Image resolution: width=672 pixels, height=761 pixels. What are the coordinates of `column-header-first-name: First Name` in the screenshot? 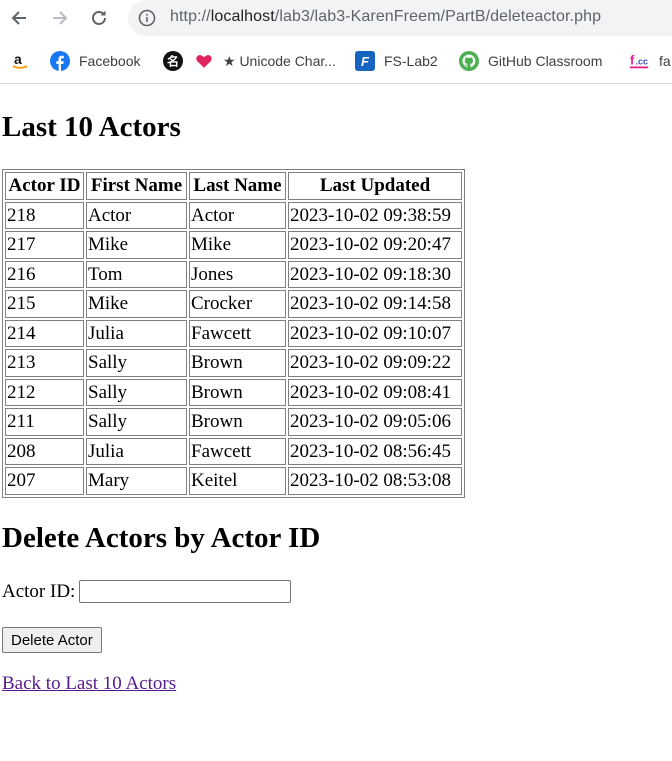 It's located at (136, 186).